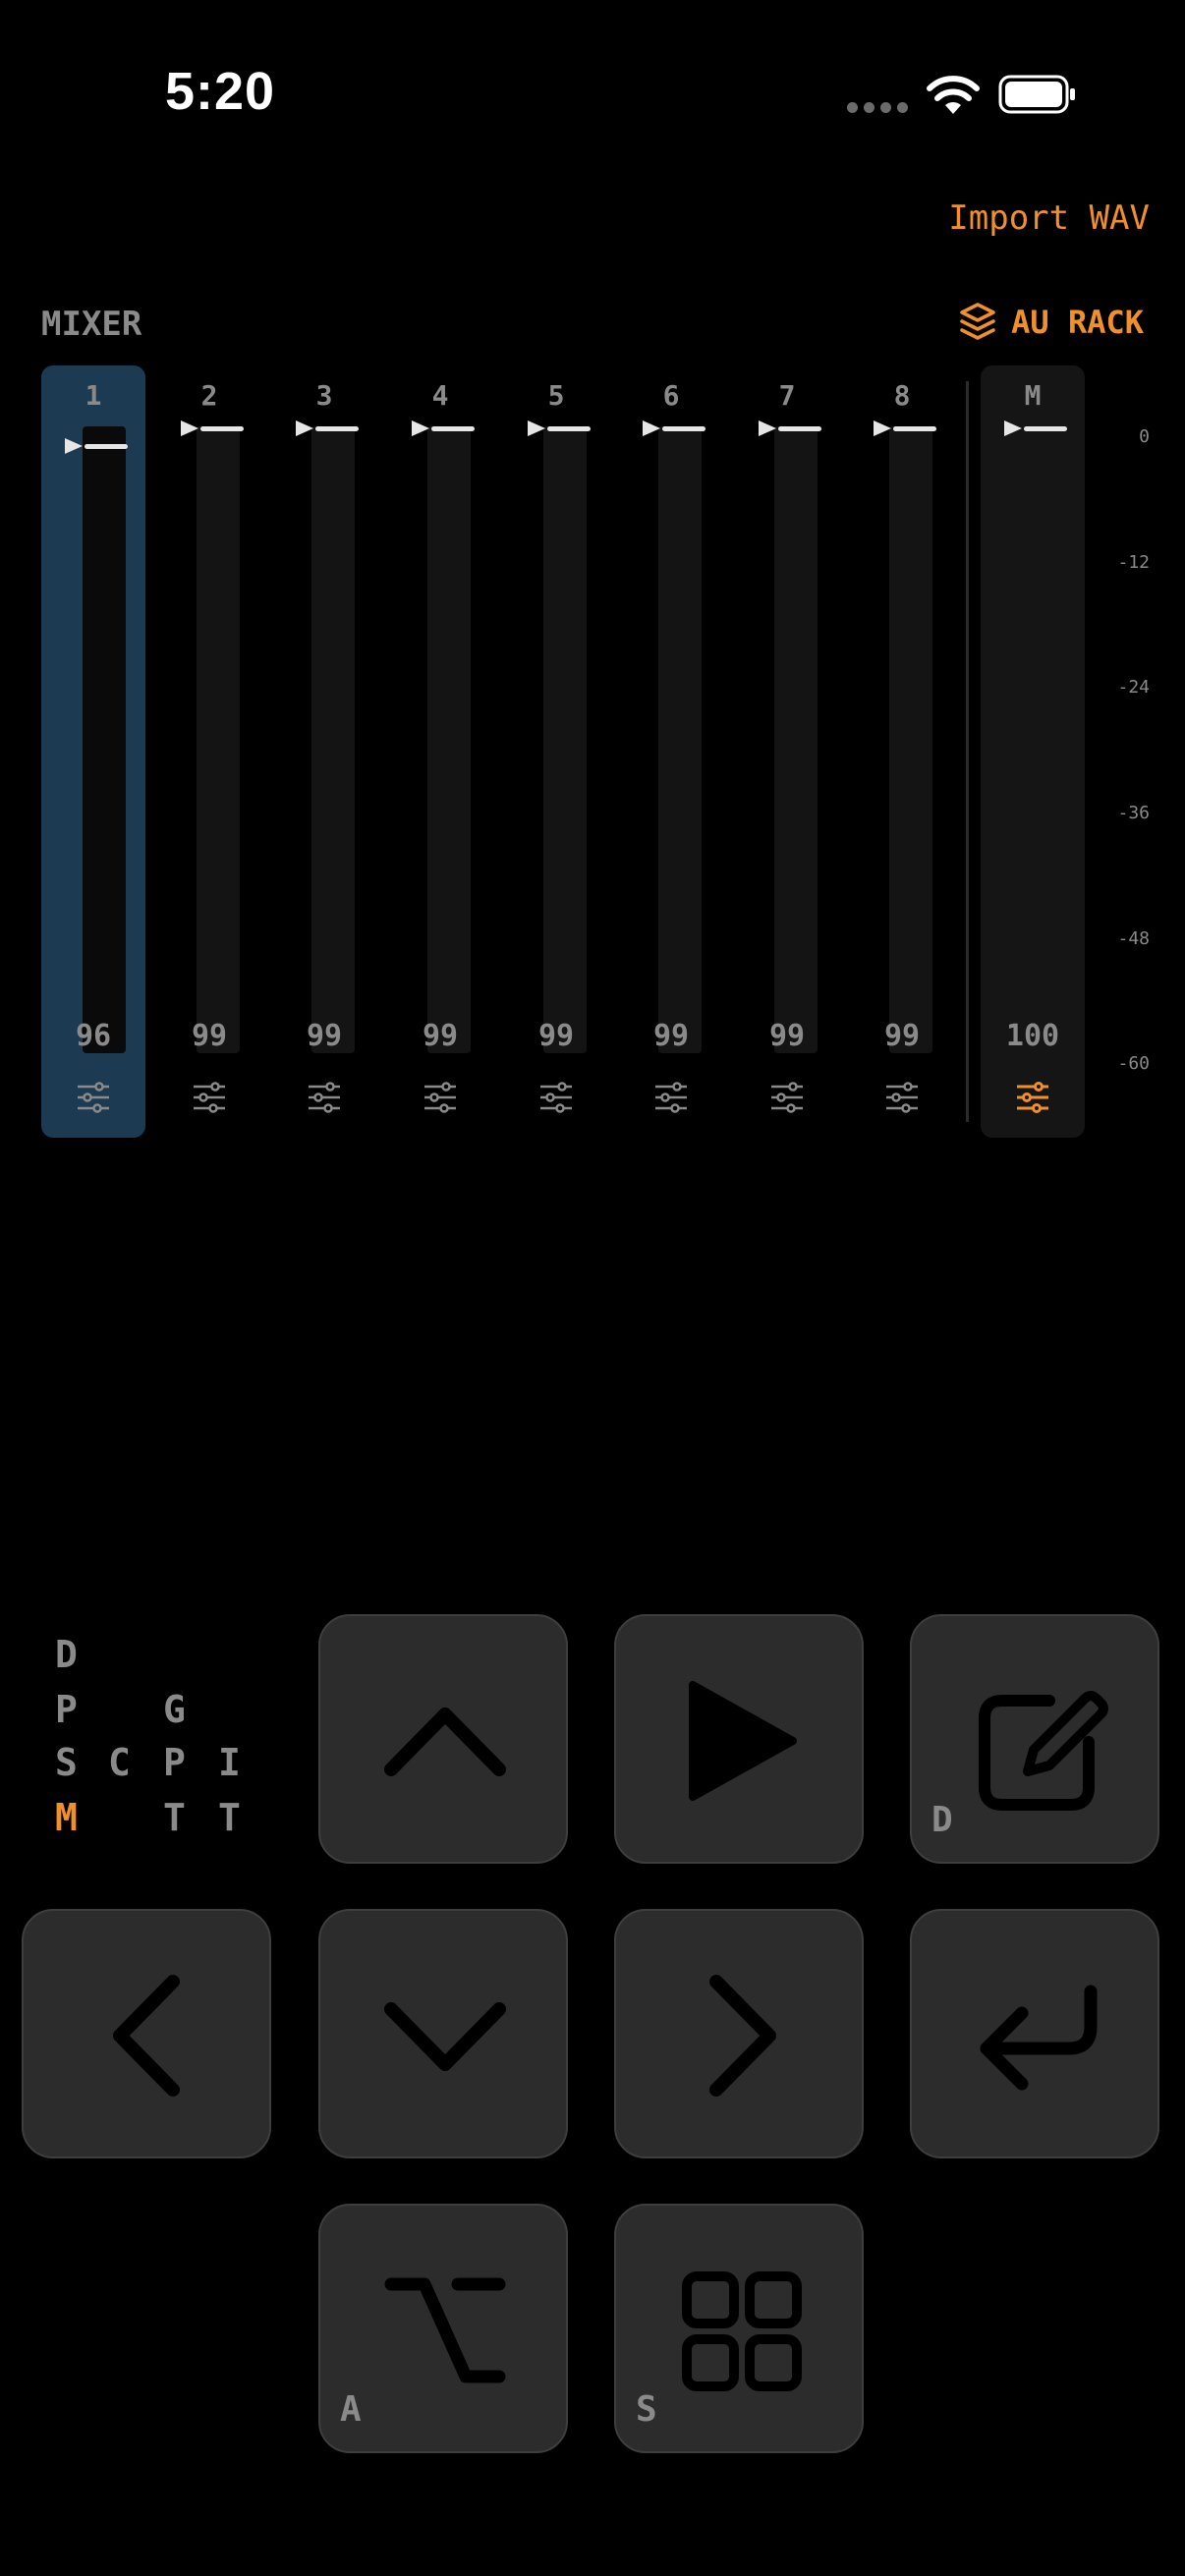 The image size is (1185, 2576). What do you see at coordinates (1033, 1097) in the screenshot?
I see `master-settings-icon` at bounding box center [1033, 1097].